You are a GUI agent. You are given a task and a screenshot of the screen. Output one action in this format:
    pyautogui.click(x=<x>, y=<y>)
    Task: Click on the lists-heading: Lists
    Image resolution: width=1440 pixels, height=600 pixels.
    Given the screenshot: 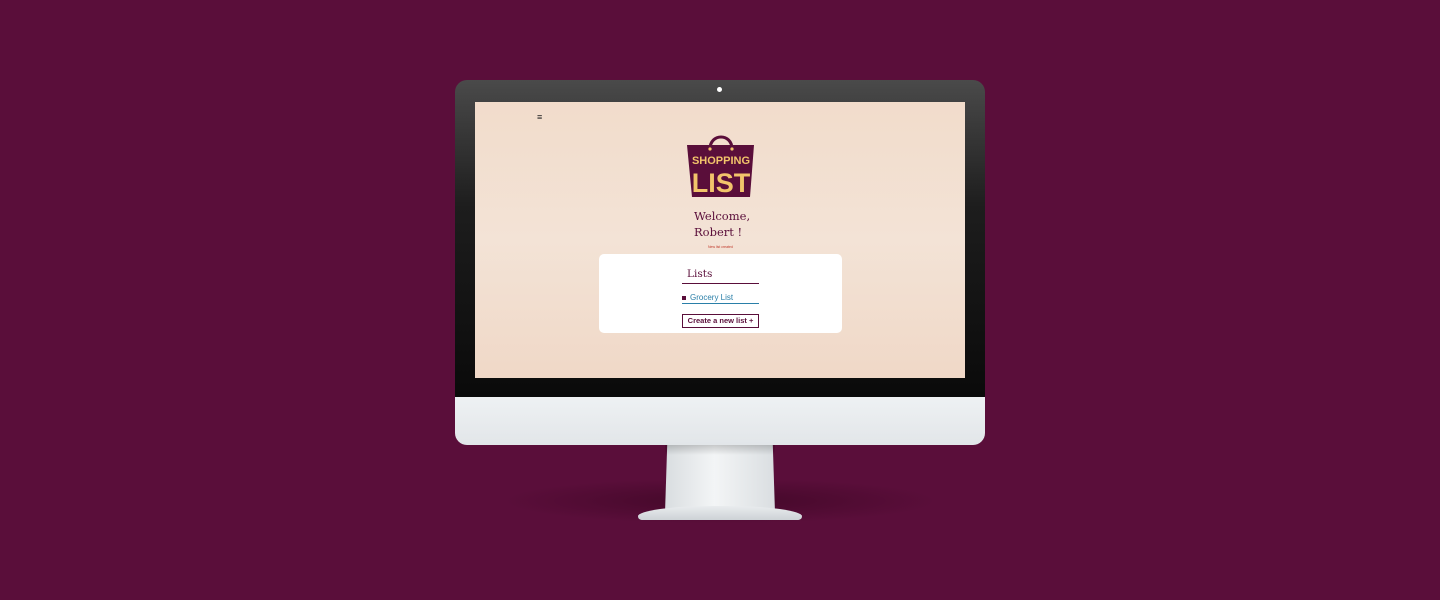 What is the action you would take?
    pyautogui.click(x=720, y=276)
    